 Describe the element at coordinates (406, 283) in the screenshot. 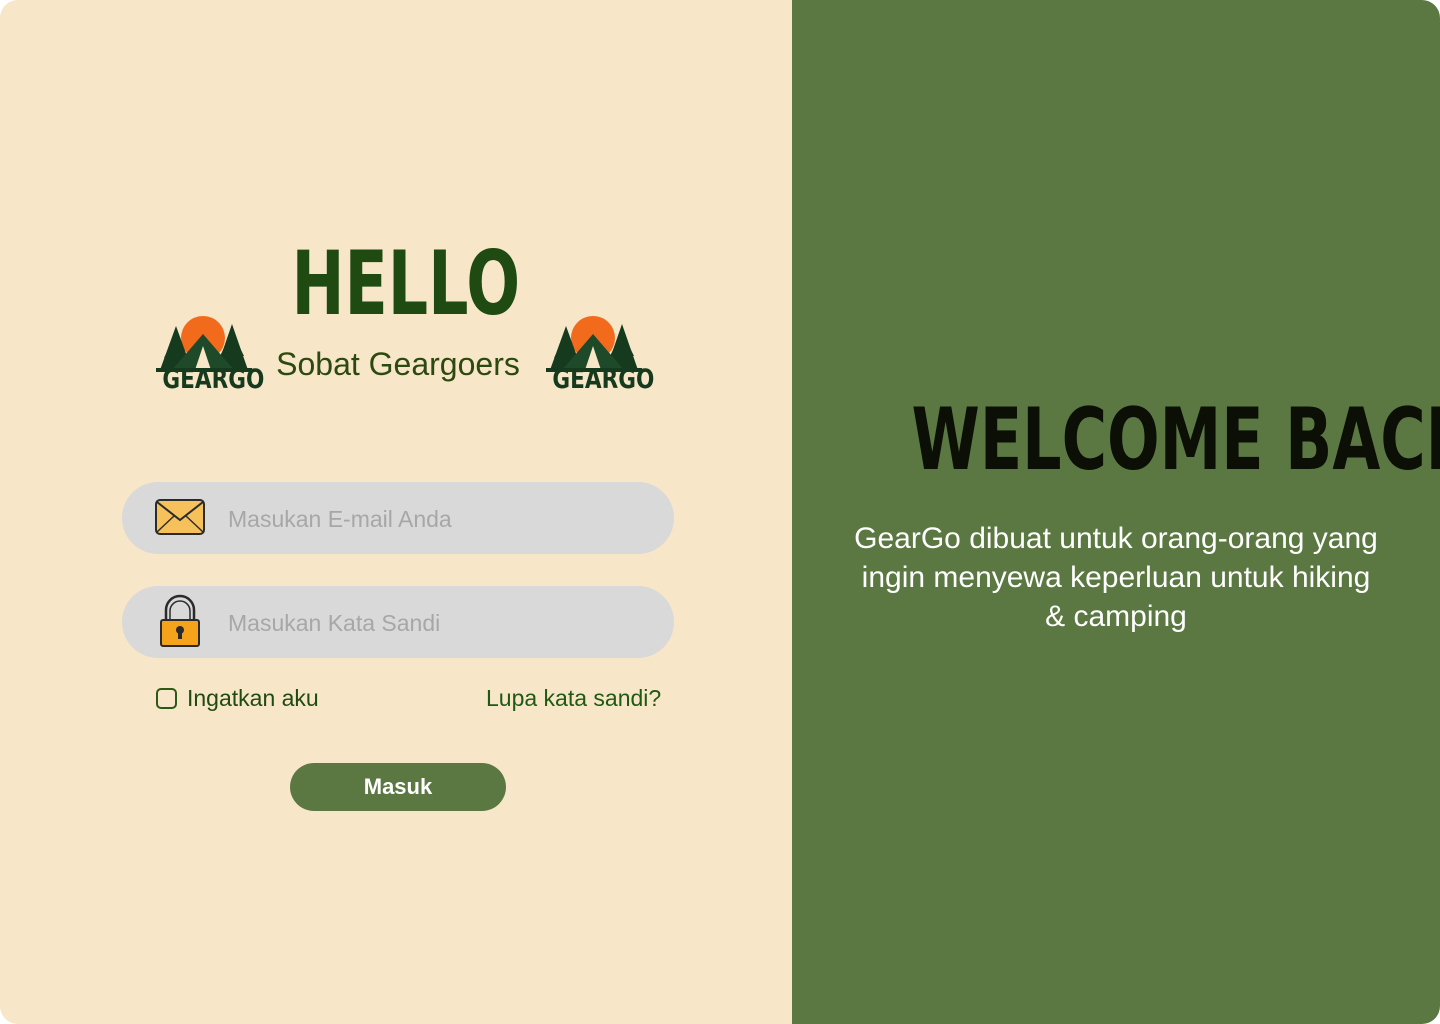

I see `hello-heading: HELLO` at that location.